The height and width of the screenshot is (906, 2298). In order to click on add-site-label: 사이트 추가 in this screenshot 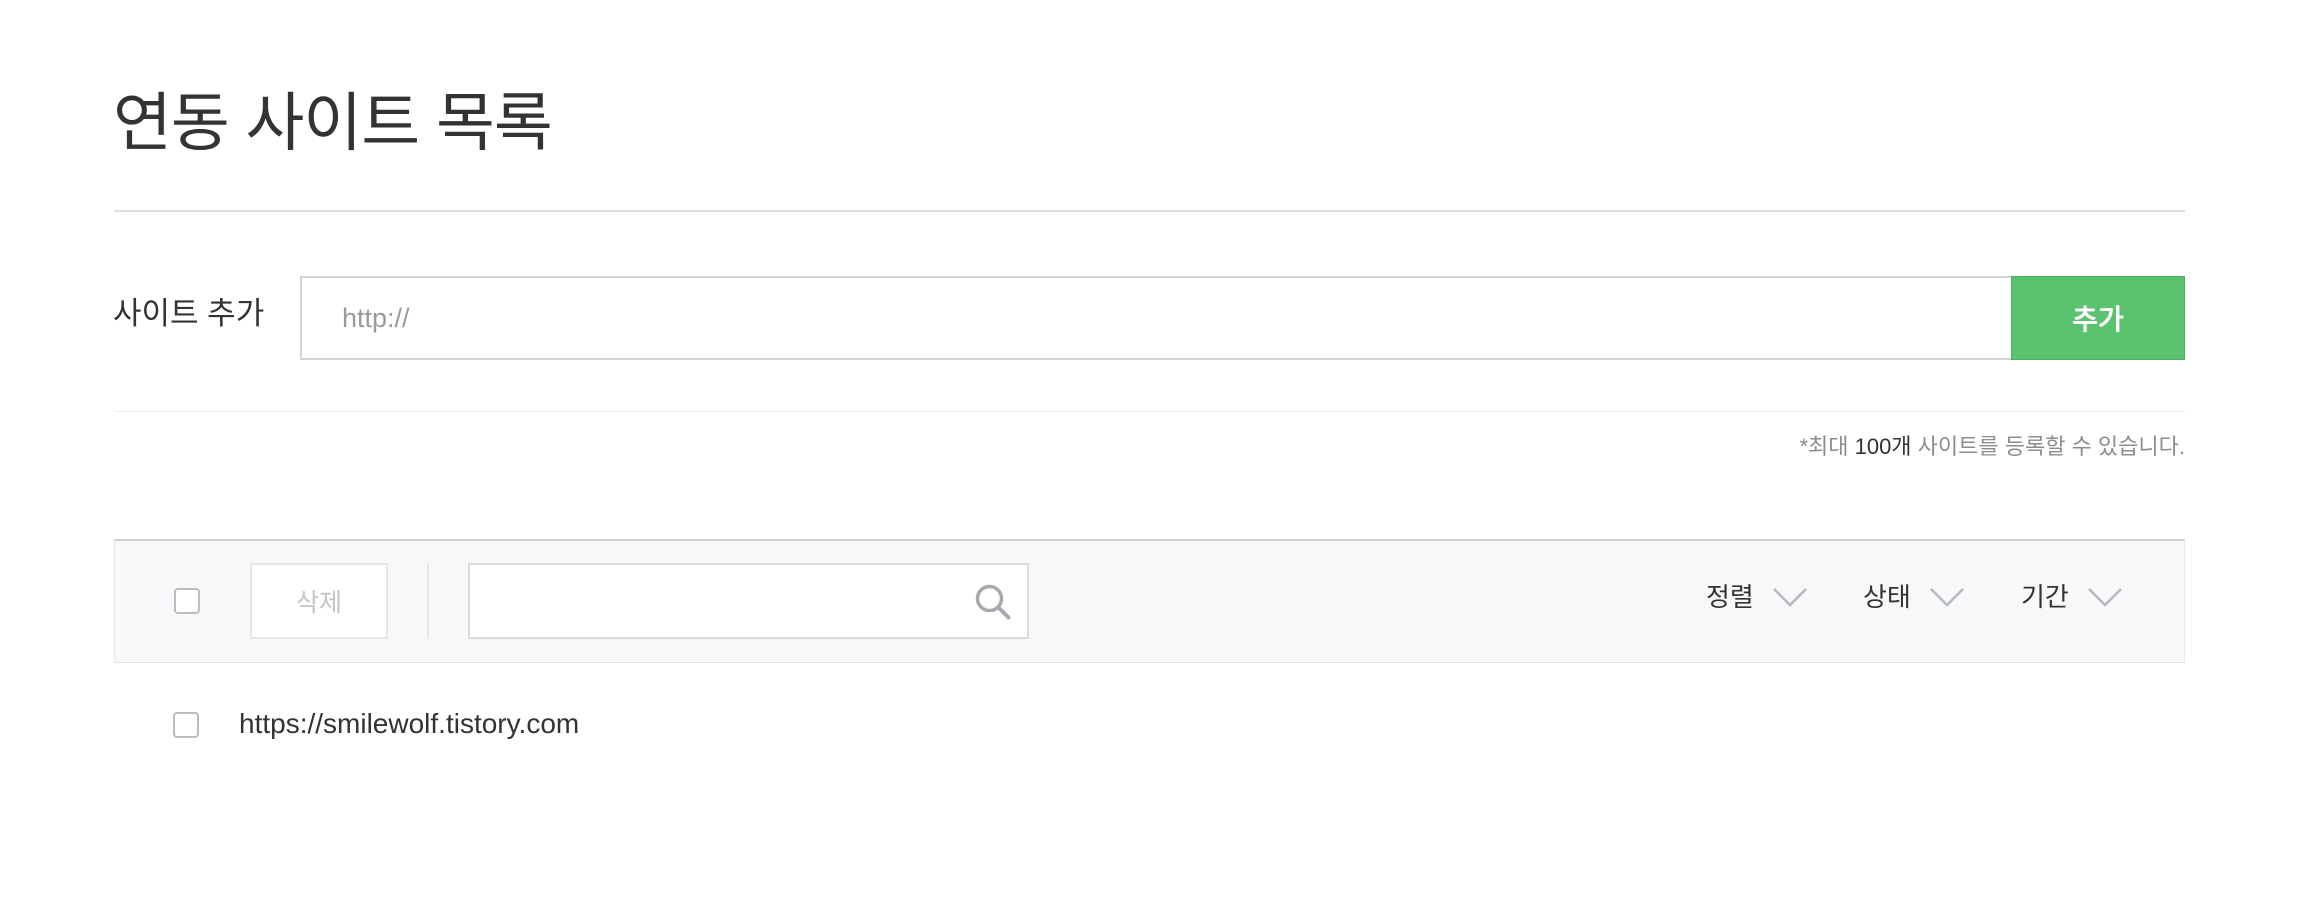, I will do `click(189, 313)`.